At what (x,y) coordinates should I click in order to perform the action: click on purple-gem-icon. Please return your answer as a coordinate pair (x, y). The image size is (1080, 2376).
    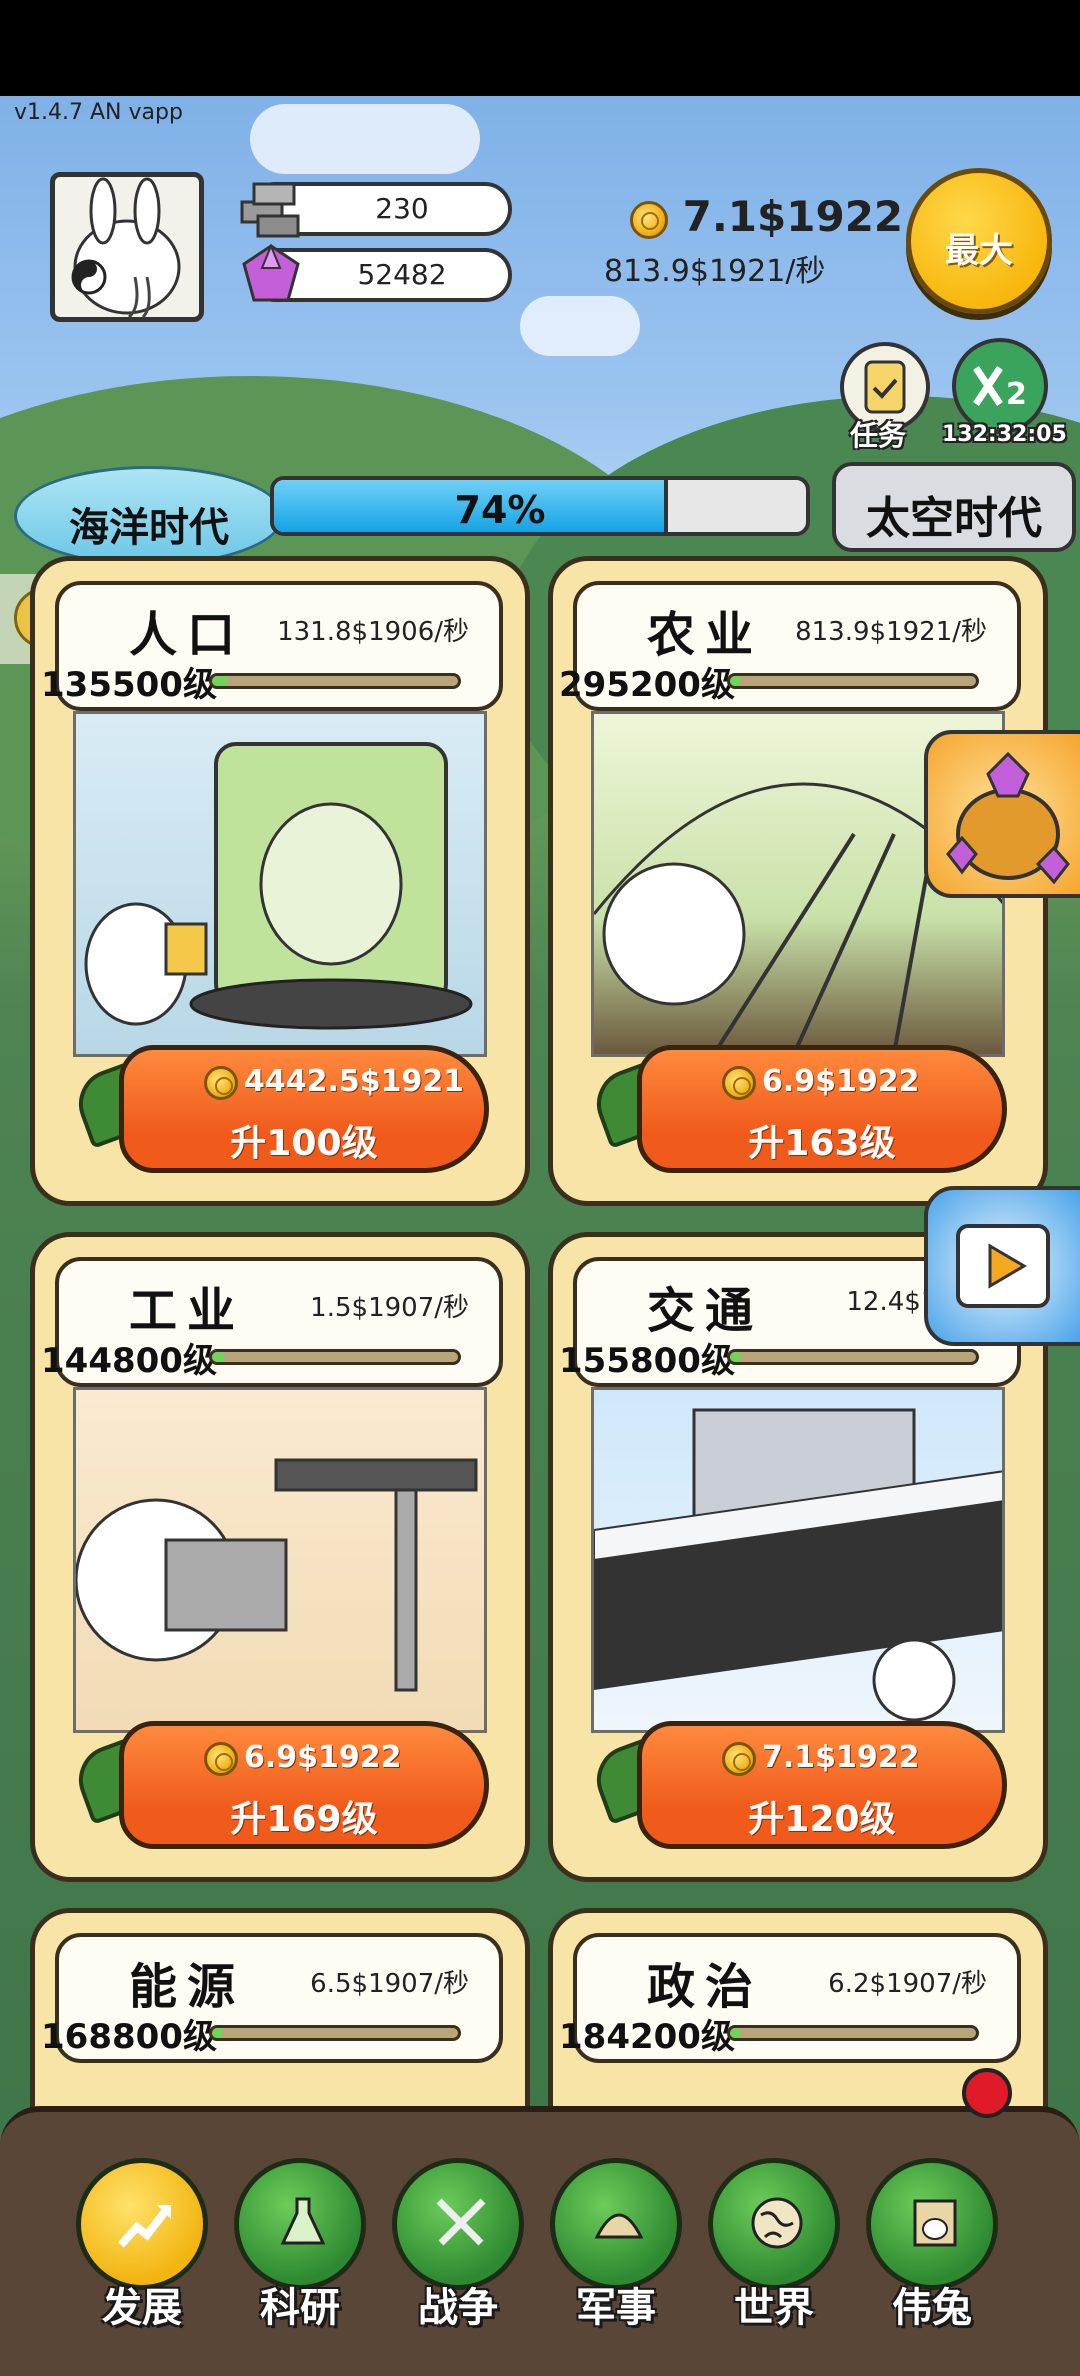
    Looking at the image, I should click on (271, 272).